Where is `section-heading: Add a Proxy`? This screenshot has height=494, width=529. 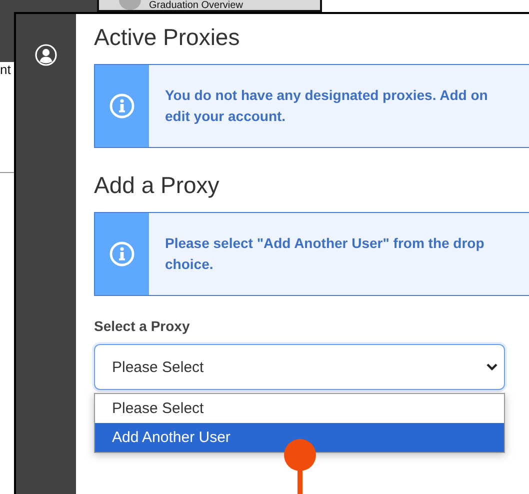
section-heading: Add a Proxy is located at coordinates (157, 185).